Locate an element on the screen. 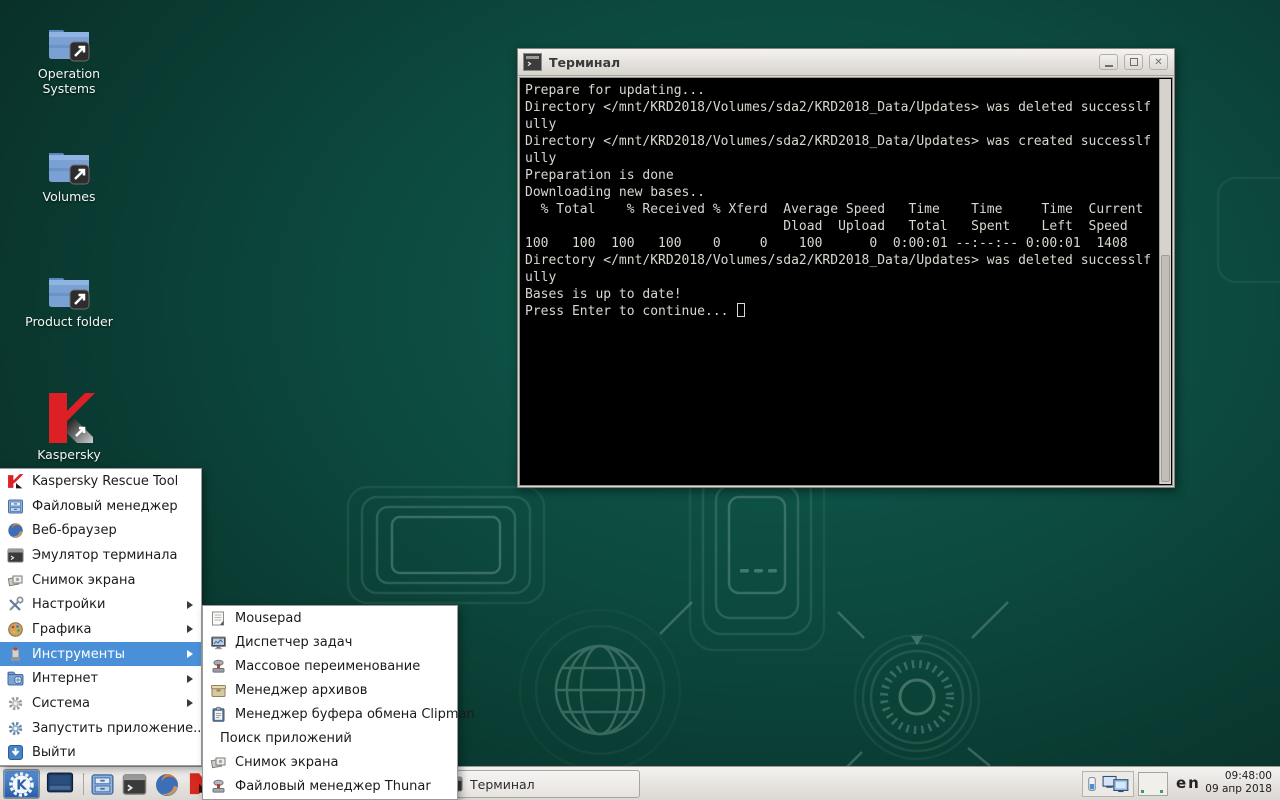 The width and height of the screenshot is (1280, 800). scrollbar-thumb is located at coordinates (1165, 368).